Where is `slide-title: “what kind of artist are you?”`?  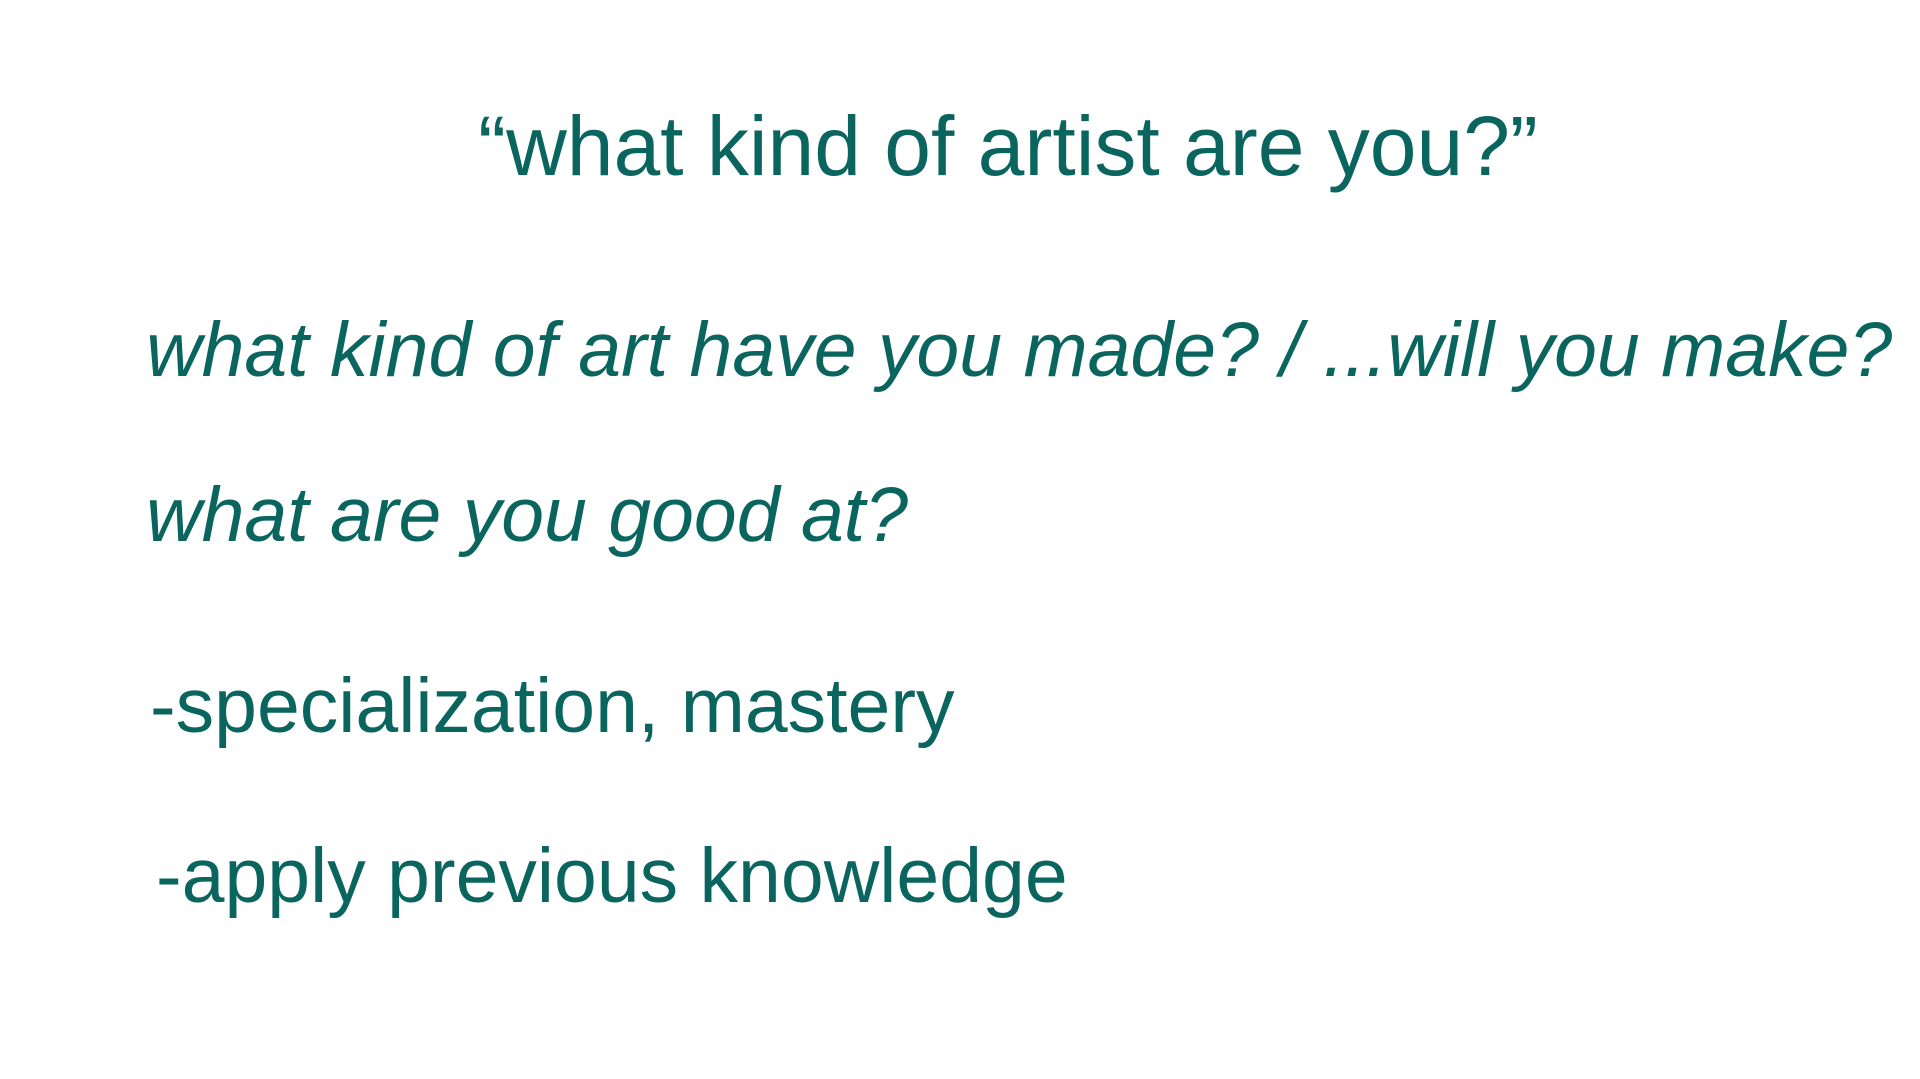
slide-title: “what kind of artist are you?” is located at coordinates (1008, 146).